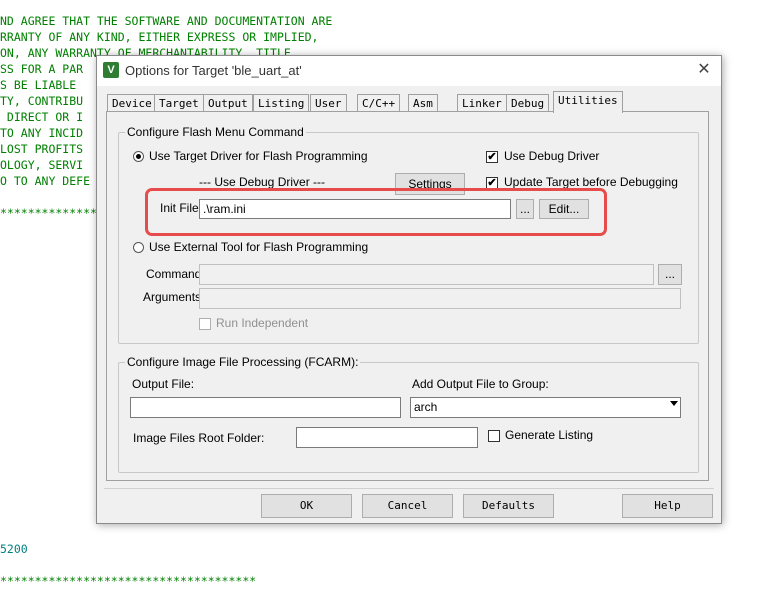 The height and width of the screenshot is (590, 780). What do you see at coordinates (14, 549) in the screenshot?
I see `code-line: 5200` at bounding box center [14, 549].